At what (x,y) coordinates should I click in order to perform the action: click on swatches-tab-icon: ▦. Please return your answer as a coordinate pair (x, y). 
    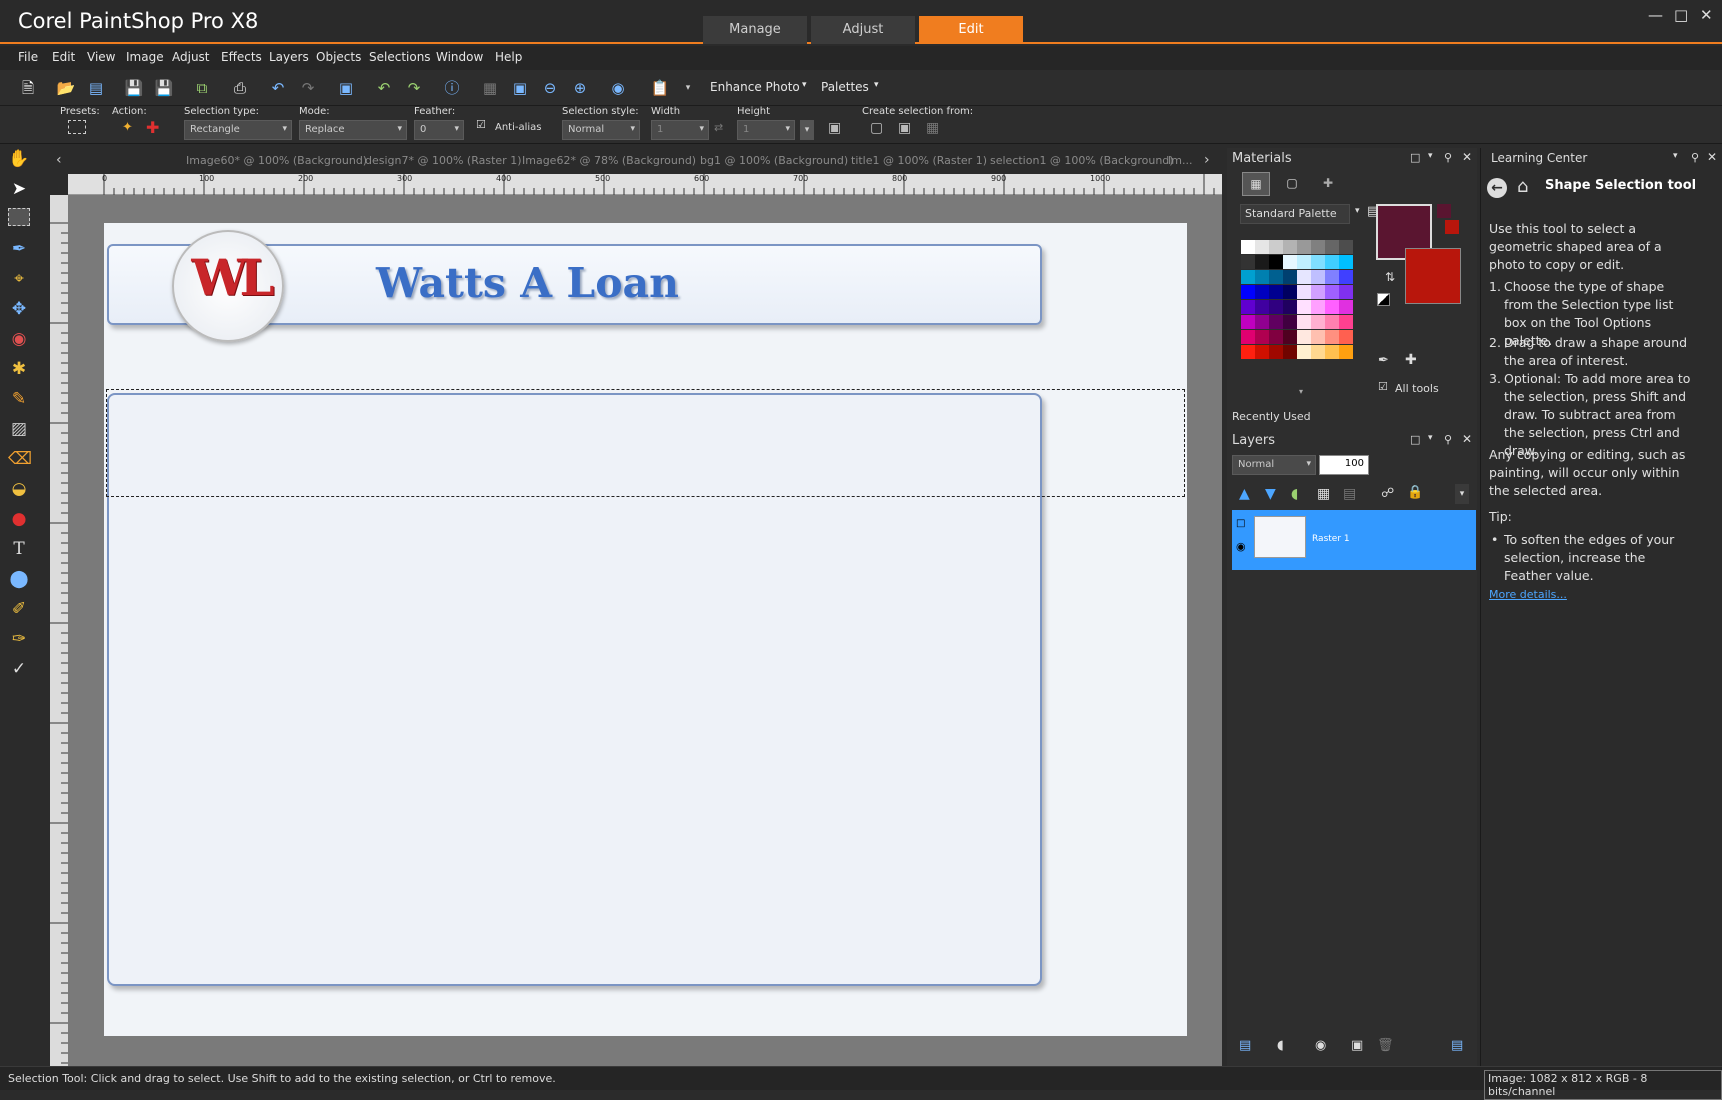
    Looking at the image, I should click on (1256, 184).